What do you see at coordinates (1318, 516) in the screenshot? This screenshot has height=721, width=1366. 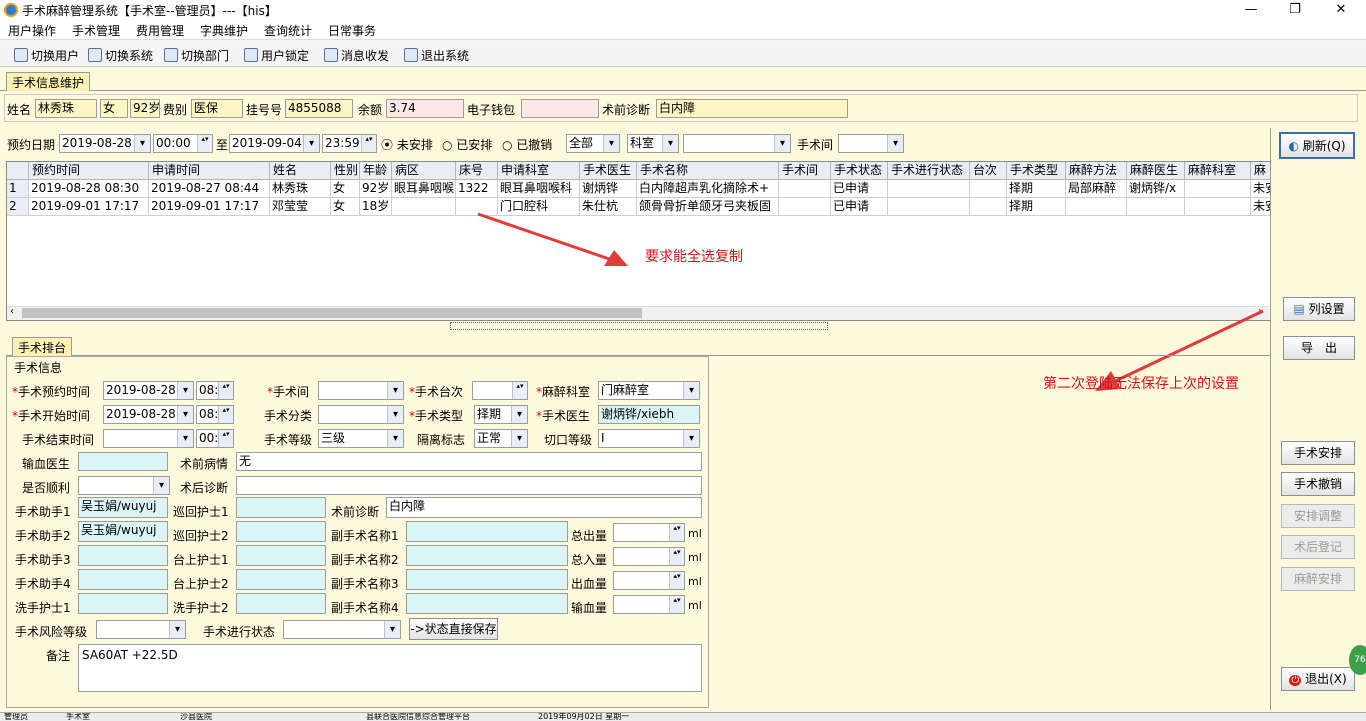 I see `adjust-arrangement-button: 安排调整` at bounding box center [1318, 516].